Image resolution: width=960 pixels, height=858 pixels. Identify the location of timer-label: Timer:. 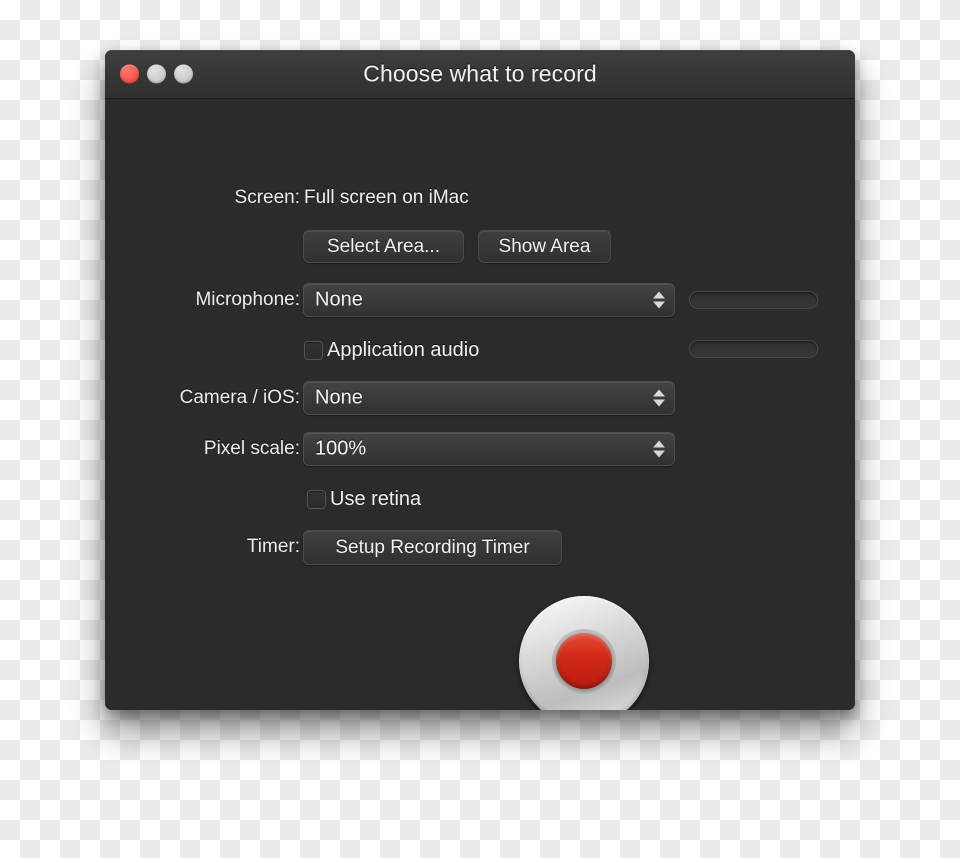
(273, 546).